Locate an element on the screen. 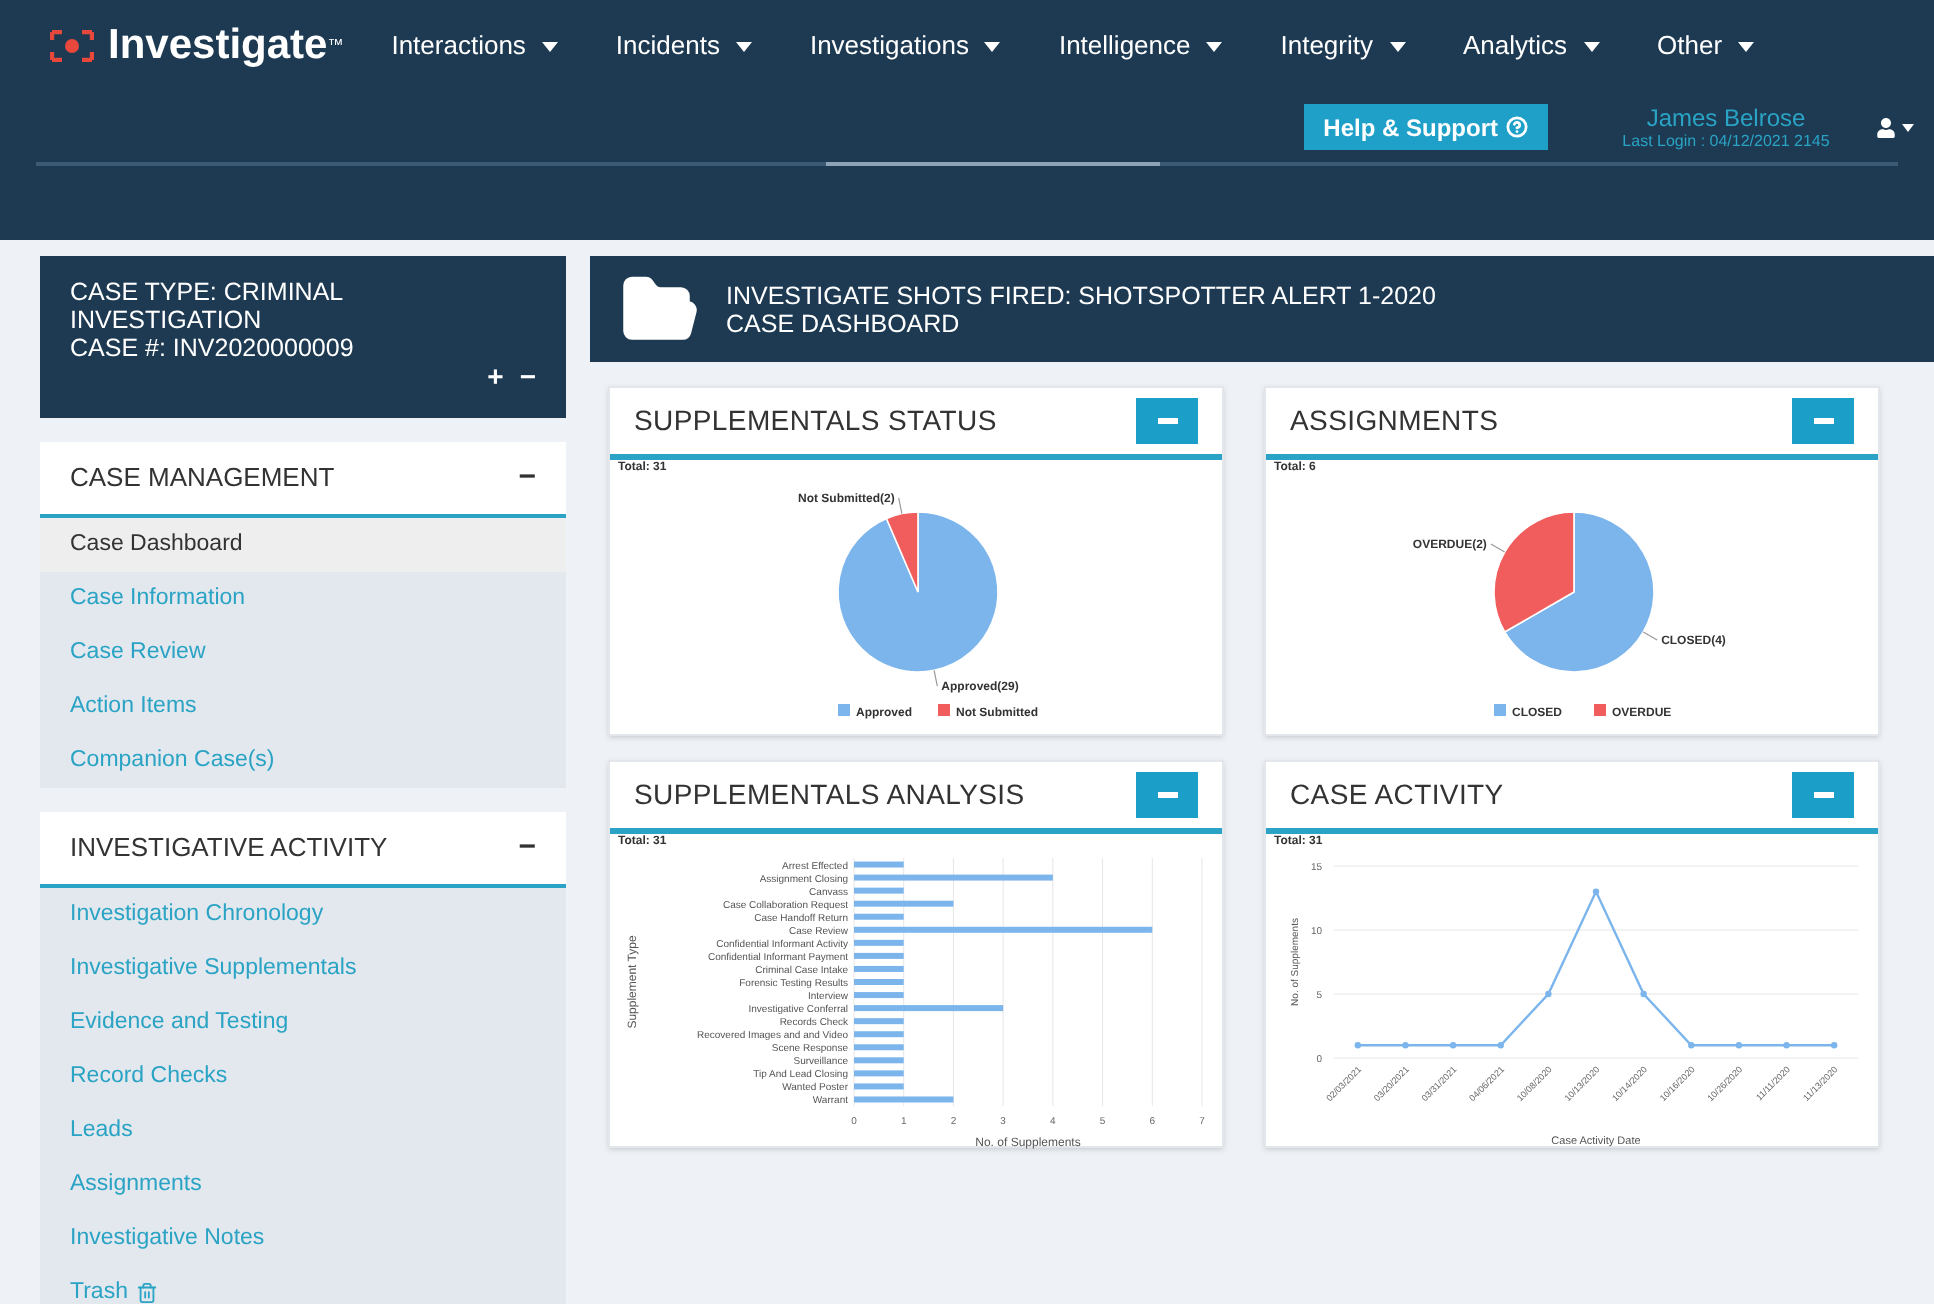 This screenshot has height=1304, width=1934. nav-menu: Incidents is located at coordinates (683, 46).